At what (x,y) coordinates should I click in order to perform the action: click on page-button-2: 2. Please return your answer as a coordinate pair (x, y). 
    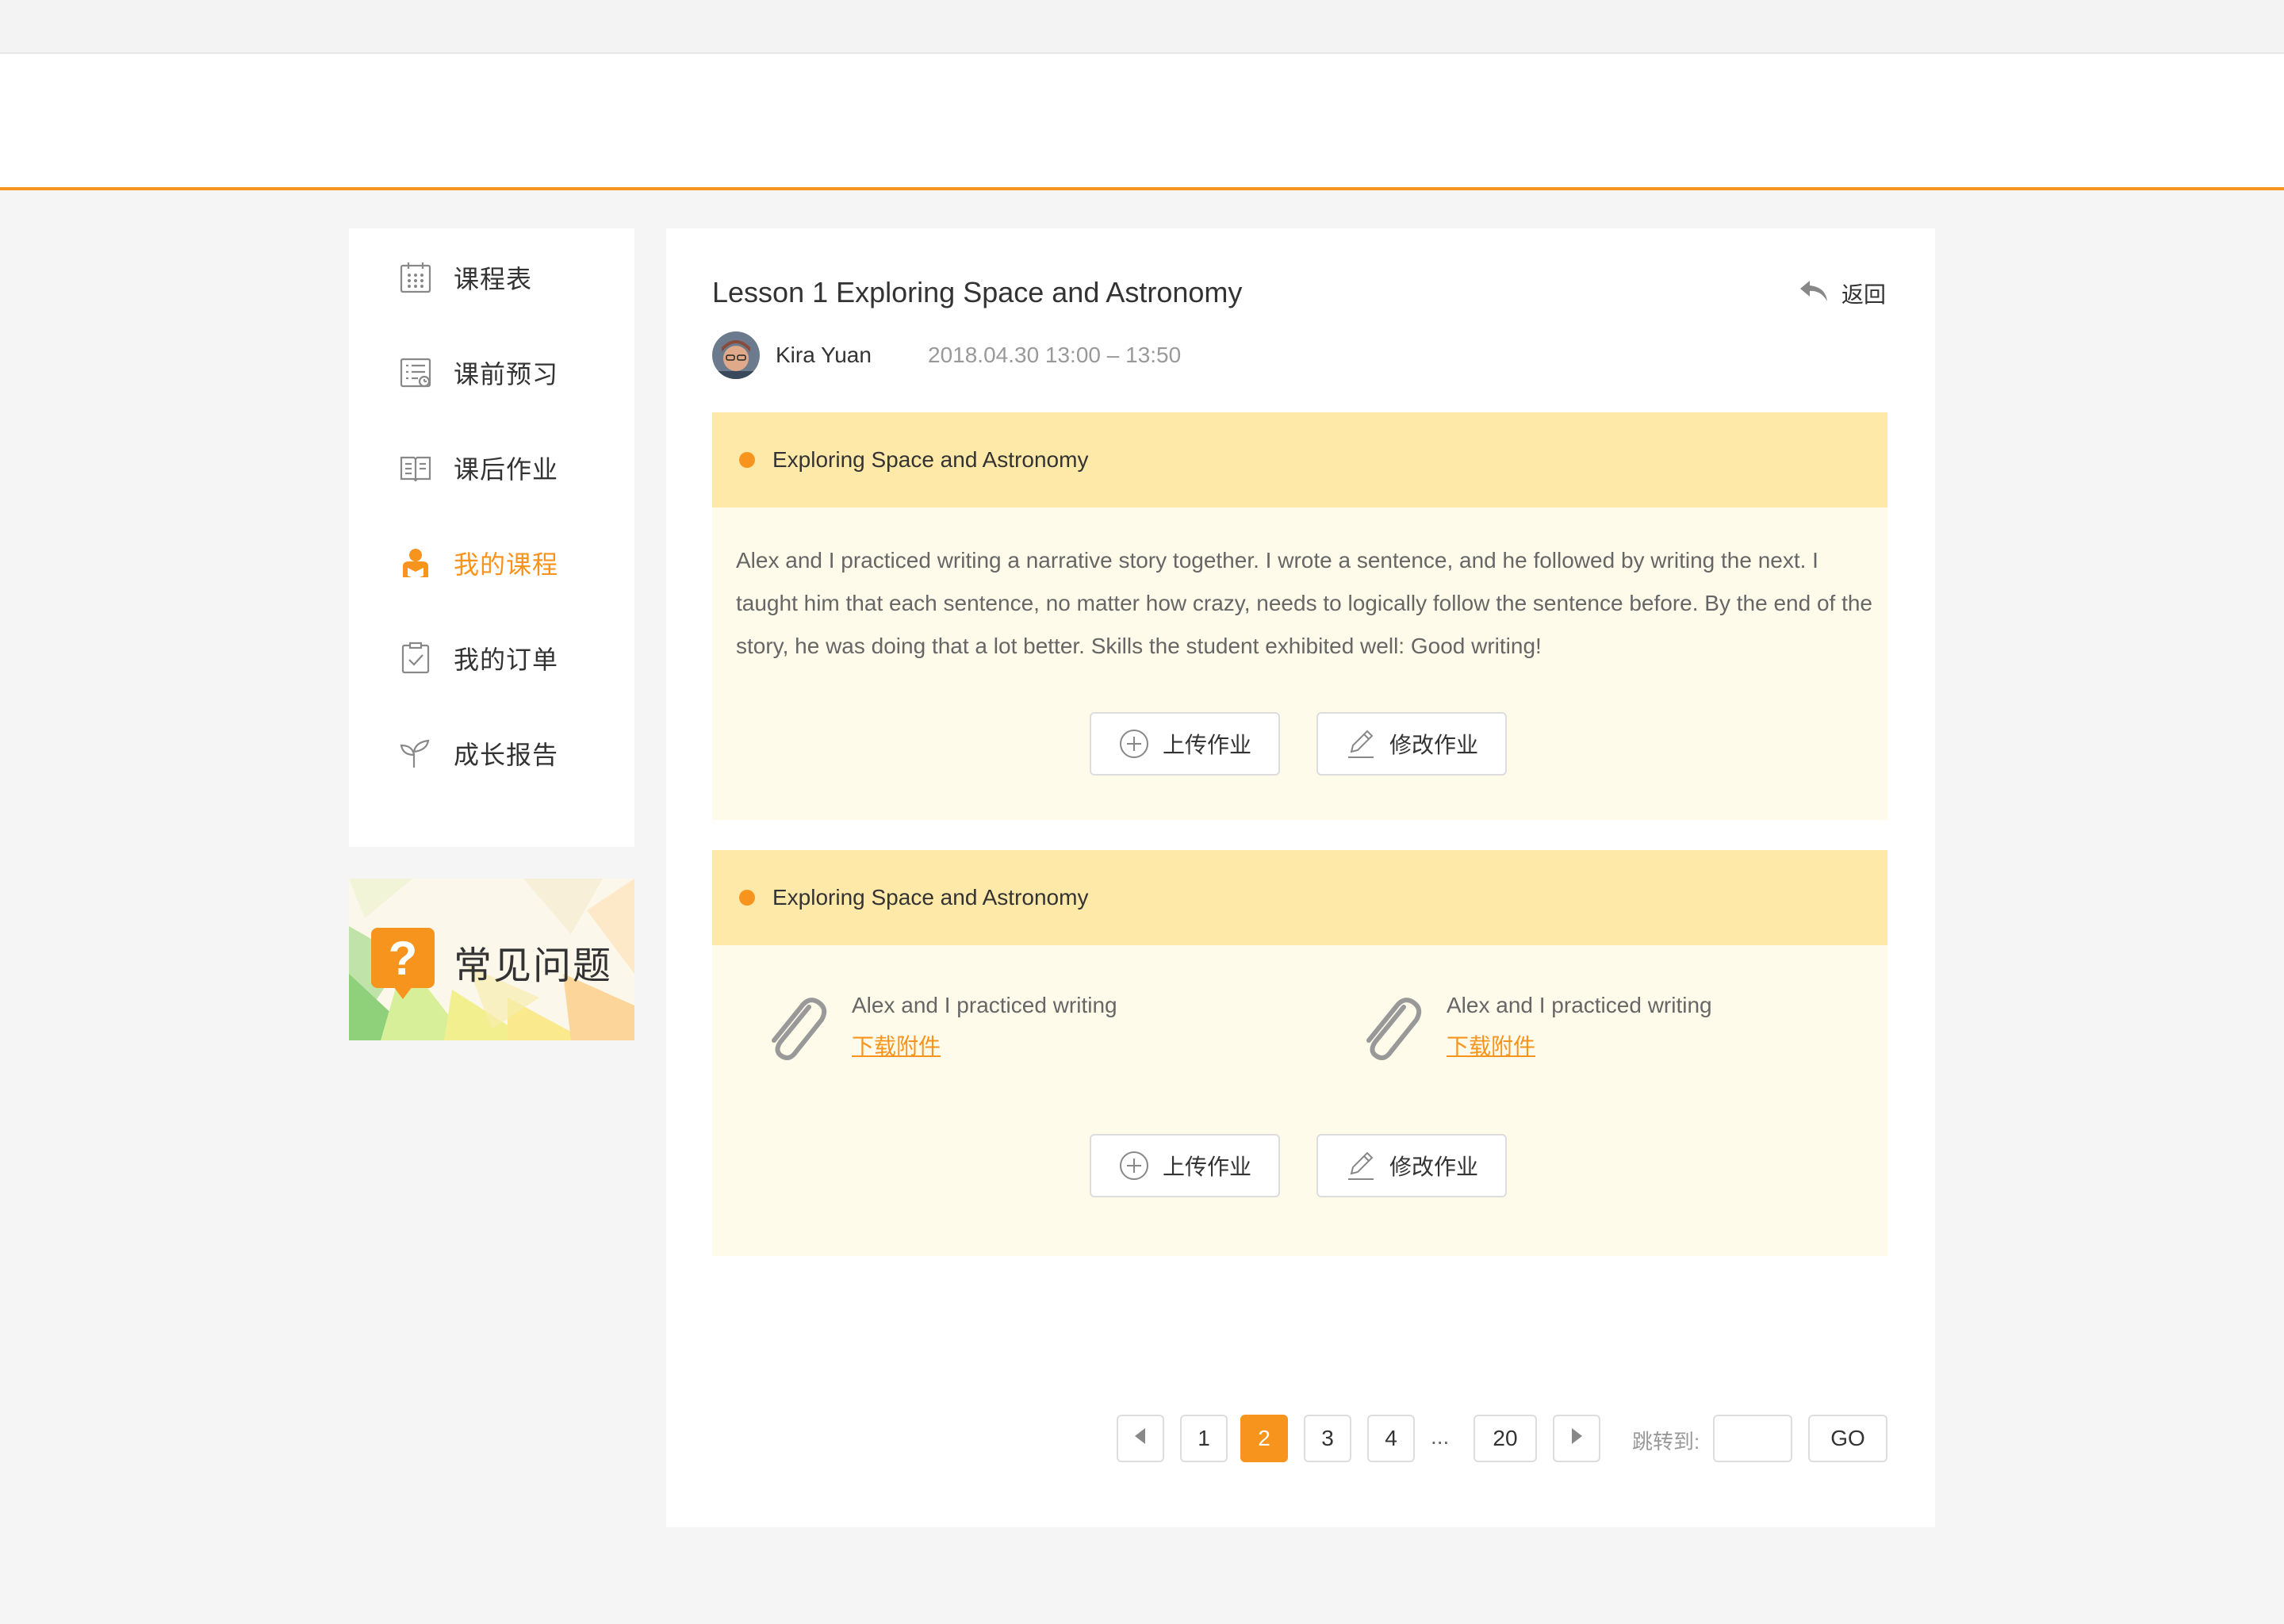
    Looking at the image, I should click on (1264, 1438).